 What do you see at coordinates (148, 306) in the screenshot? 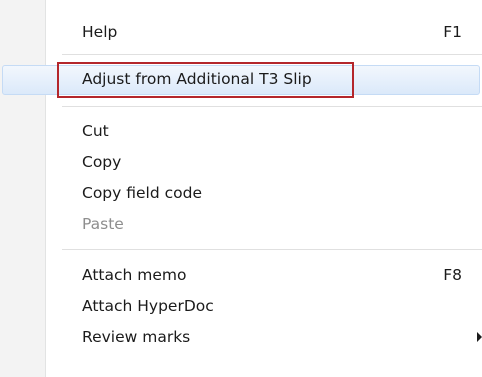
I see `menu-item-label: Attach HyperDoc` at bounding box center [148, 306].